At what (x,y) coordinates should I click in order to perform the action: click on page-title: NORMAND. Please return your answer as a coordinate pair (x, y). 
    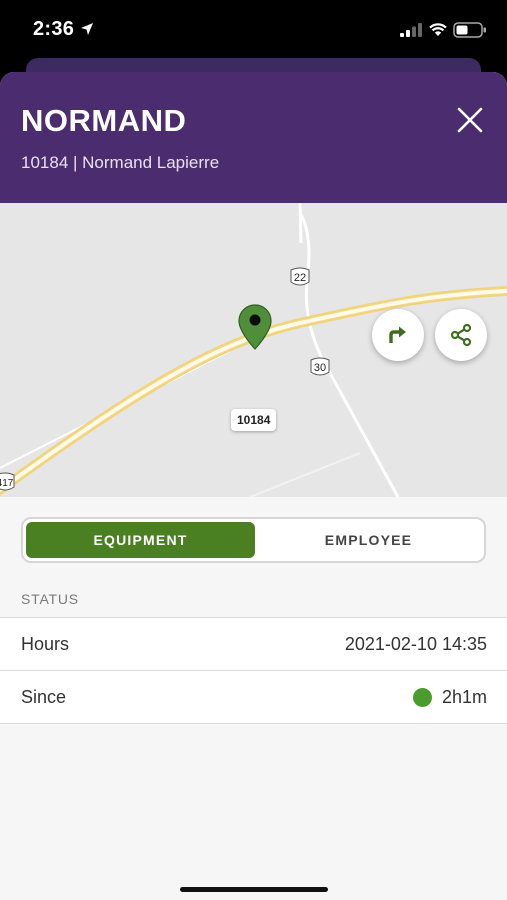
    Looking at the image, I should click on (104, 120).